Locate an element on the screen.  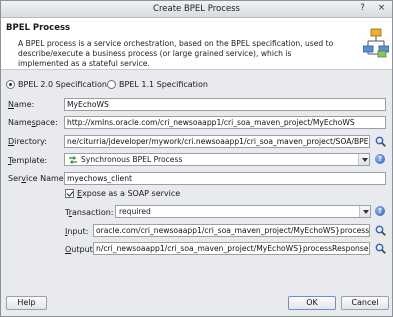
radio-unselected-indicator is located at coordinates (111, 84).